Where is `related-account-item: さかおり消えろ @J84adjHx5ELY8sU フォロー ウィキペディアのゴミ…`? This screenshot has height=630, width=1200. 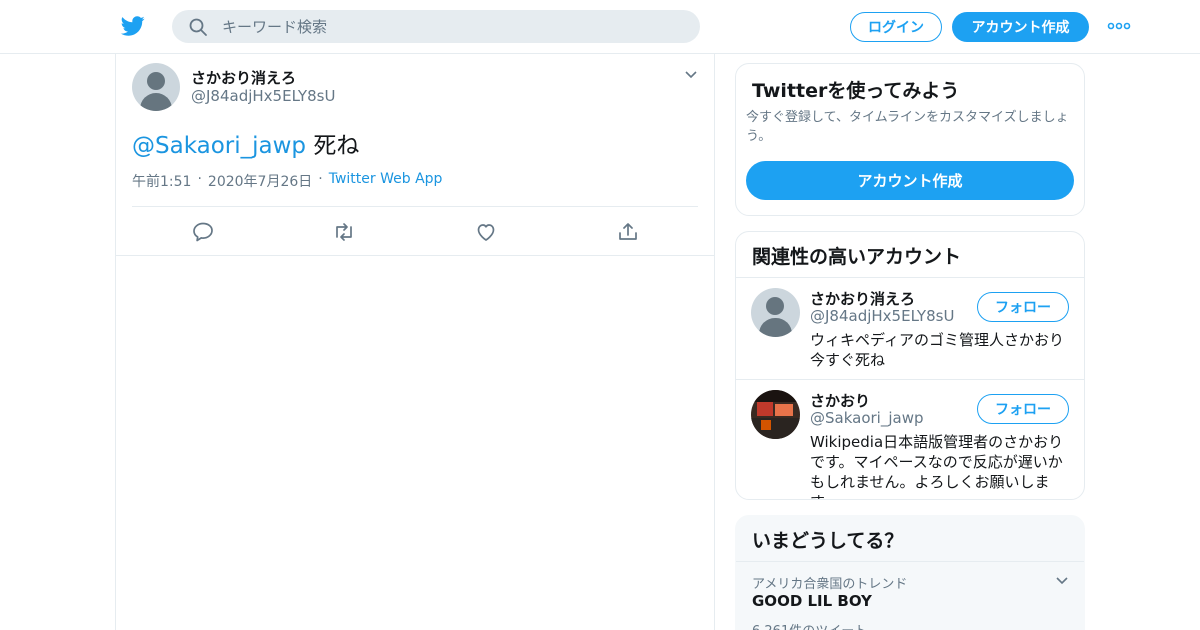 related-account-item: さかおり消えろ @J84adjHx5ELY8sU フォロー ウィキペディアのゴミ… is located at coordinates (910, 328).